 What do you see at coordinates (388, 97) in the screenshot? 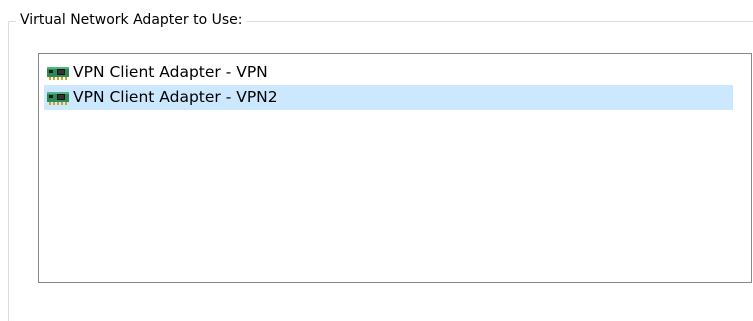
I see `list-item-selected: VPN Client Adapter - VPN2` at bounding box center [388, 97].